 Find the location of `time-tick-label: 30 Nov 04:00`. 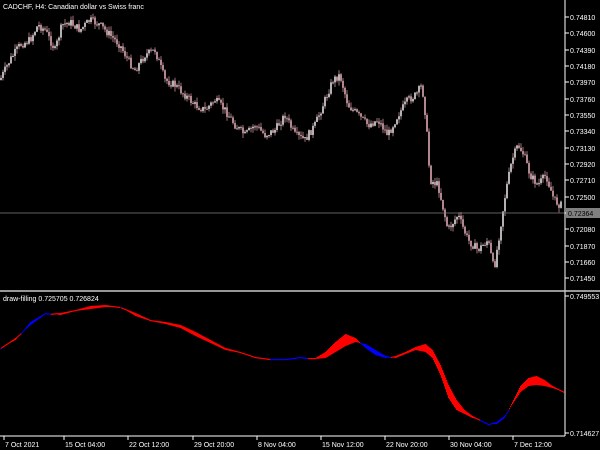

time-tick-label: 30 Nov 04:00 is located at coordinates (471, 445).